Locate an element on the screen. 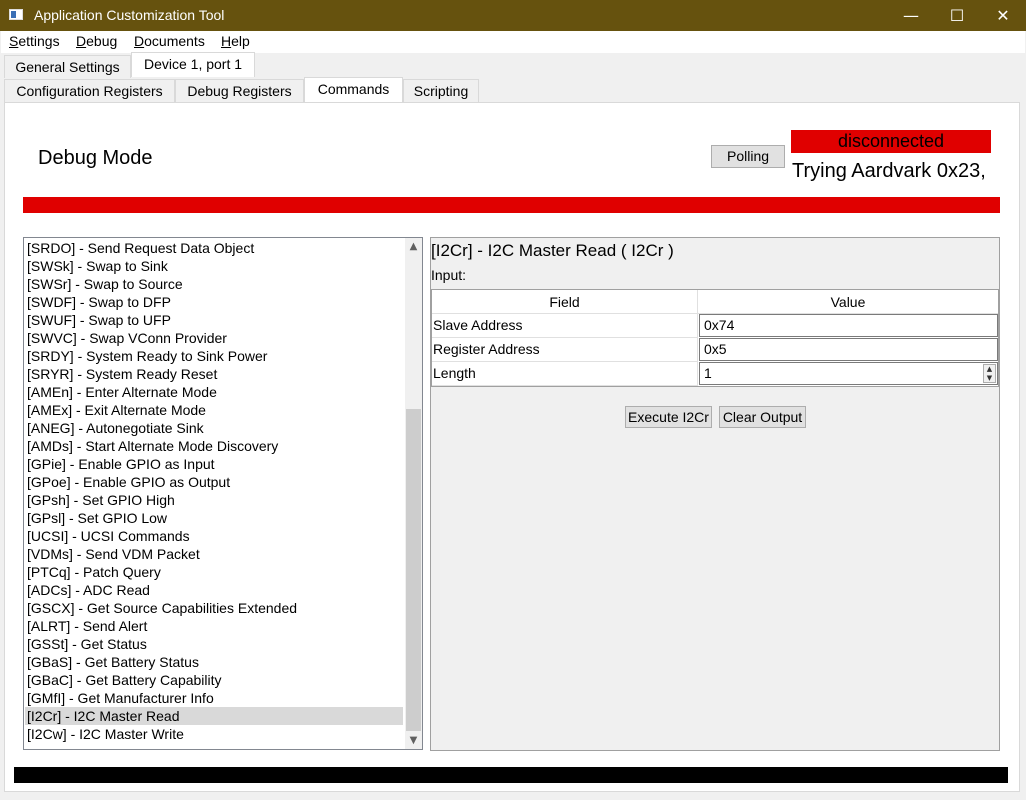 This screenshot has height=800, width=1026. length-spinner: ▲ ▼ is located at coordinates (989, 373).